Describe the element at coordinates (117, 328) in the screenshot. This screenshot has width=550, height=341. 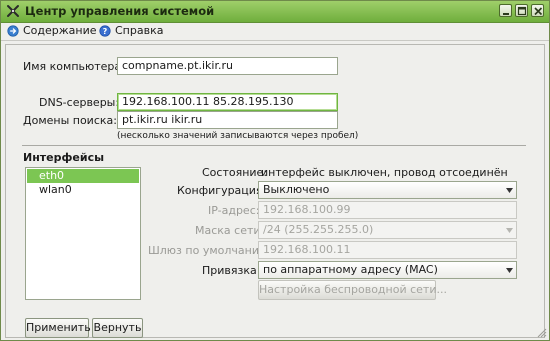
I see `revert-button: Вернуть` at that location.